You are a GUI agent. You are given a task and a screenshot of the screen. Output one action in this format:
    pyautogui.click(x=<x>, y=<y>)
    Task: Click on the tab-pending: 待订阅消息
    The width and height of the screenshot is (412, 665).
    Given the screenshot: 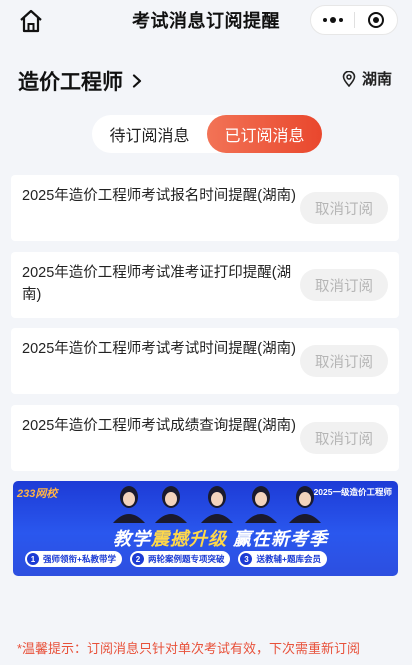 What is the action you would take?
    pyautogui.click(x=149, y=134)
    